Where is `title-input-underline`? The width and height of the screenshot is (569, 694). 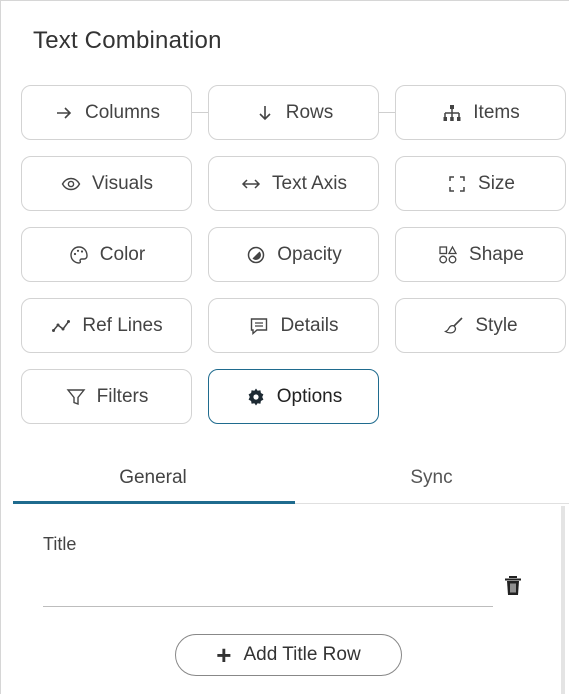
title-input-underline is located at coordinates (268, 606).